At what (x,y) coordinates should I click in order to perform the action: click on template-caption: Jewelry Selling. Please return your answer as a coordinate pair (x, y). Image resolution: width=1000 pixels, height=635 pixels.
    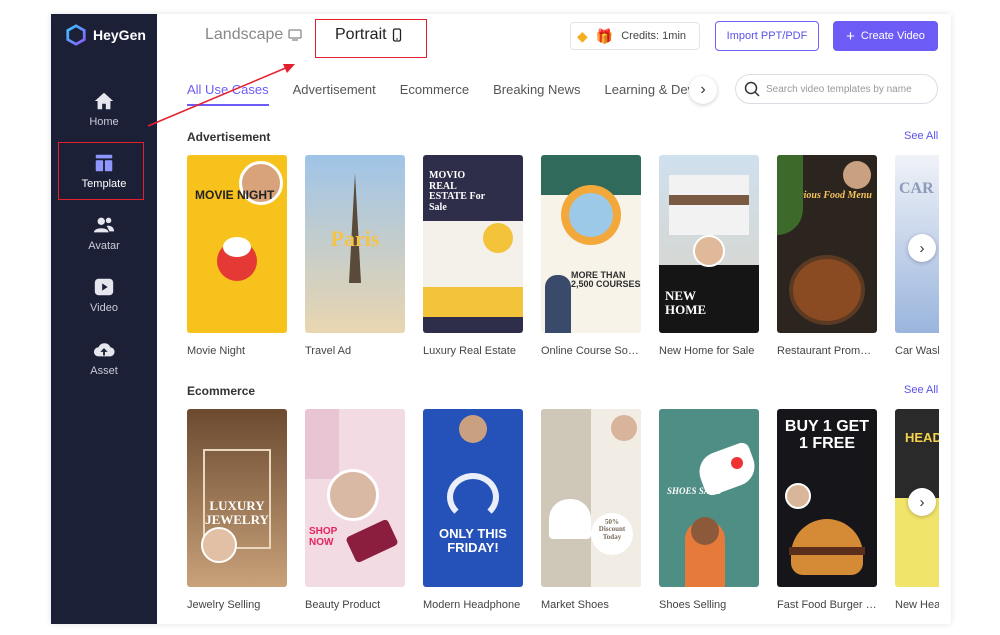
    Looking at the image, I should click on (224, 605).